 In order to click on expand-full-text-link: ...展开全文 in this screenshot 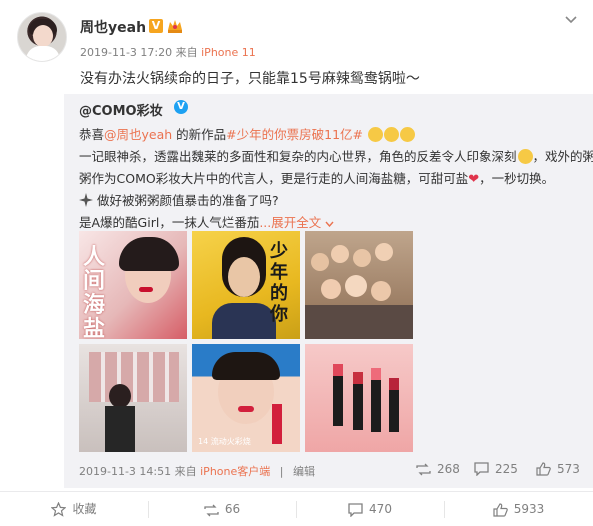, I will do `click(290, 222)`.